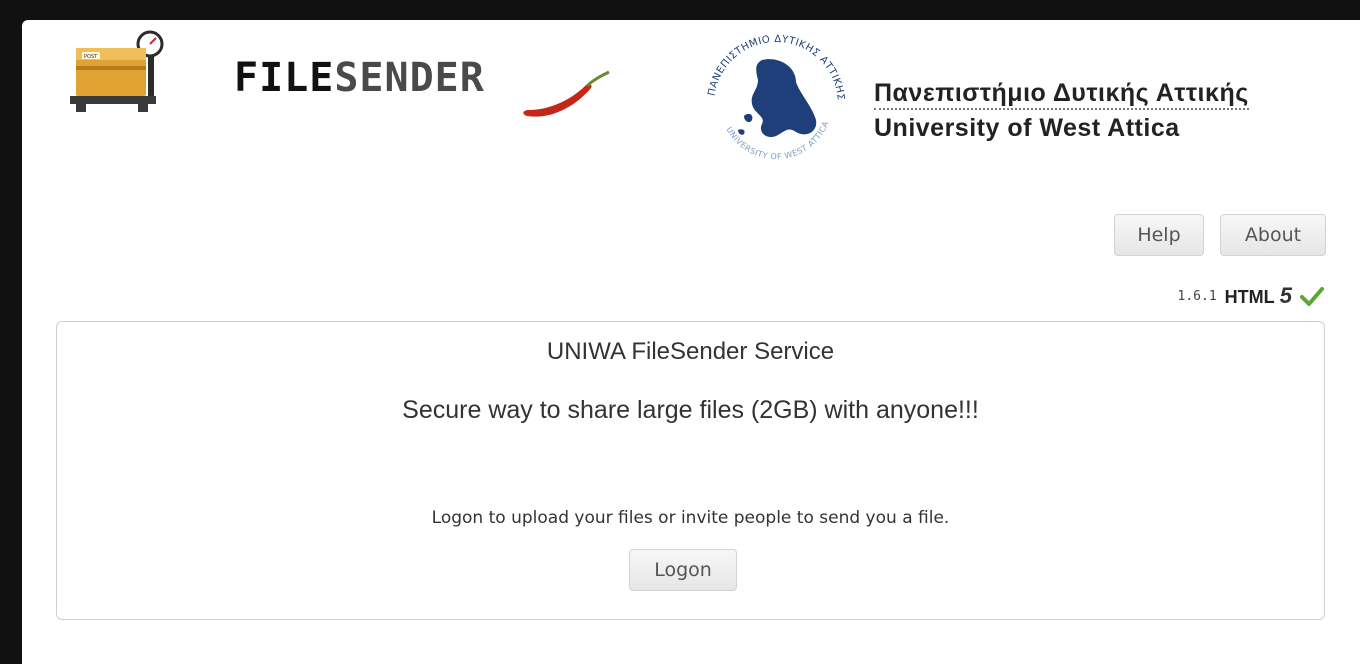 This screenshot has height=664, width=1360. I want to click on checkmark-icon, so click(1312, 296).